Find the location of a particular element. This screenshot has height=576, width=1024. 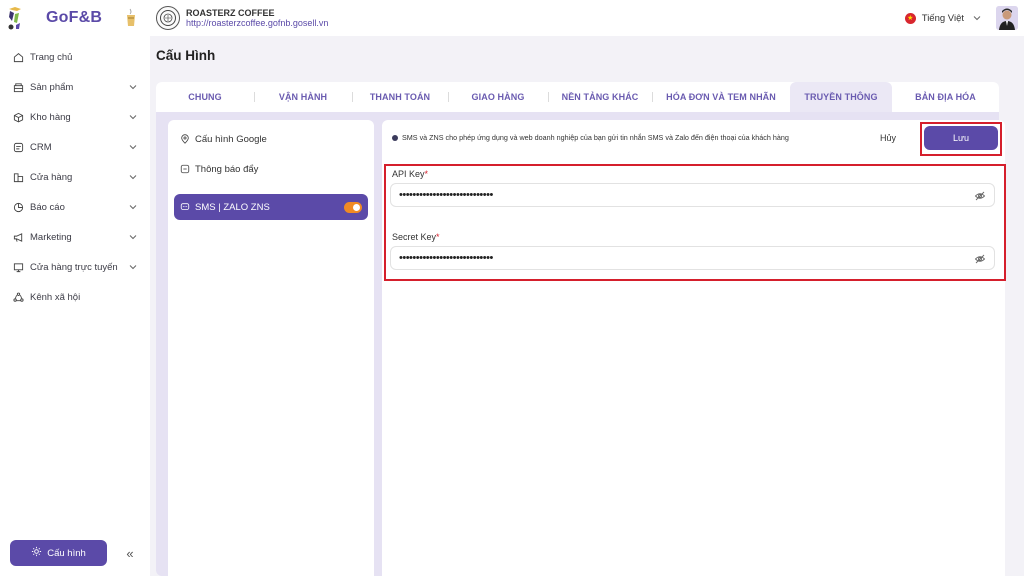

menu-item-google-config: Cấu hình Google is located at coordinates (271, 139).